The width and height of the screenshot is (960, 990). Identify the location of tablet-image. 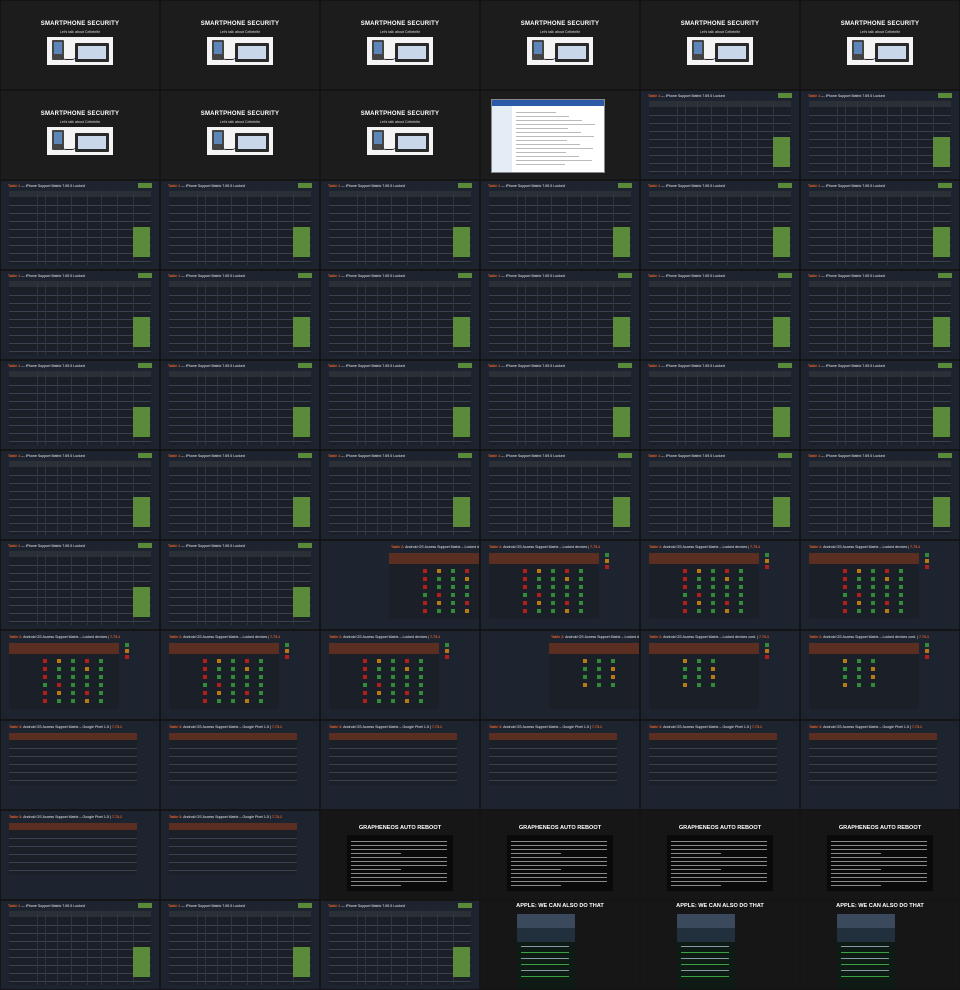
(892, 52).